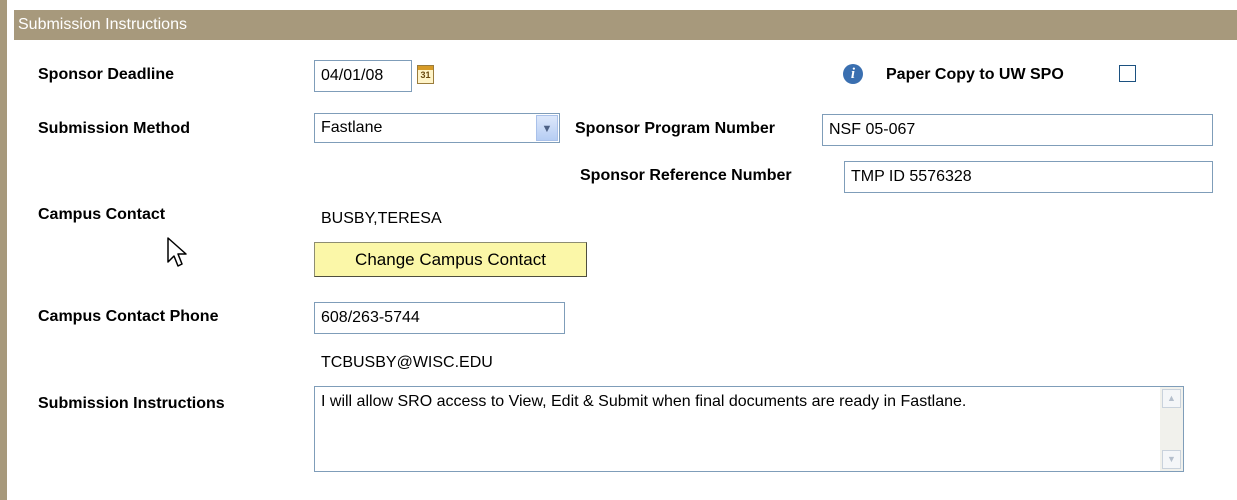  What do you see at coordinates (1127, 73) in the screenshot?
I see `paper-copy-checkbox` at bounding box center [1127, 73].